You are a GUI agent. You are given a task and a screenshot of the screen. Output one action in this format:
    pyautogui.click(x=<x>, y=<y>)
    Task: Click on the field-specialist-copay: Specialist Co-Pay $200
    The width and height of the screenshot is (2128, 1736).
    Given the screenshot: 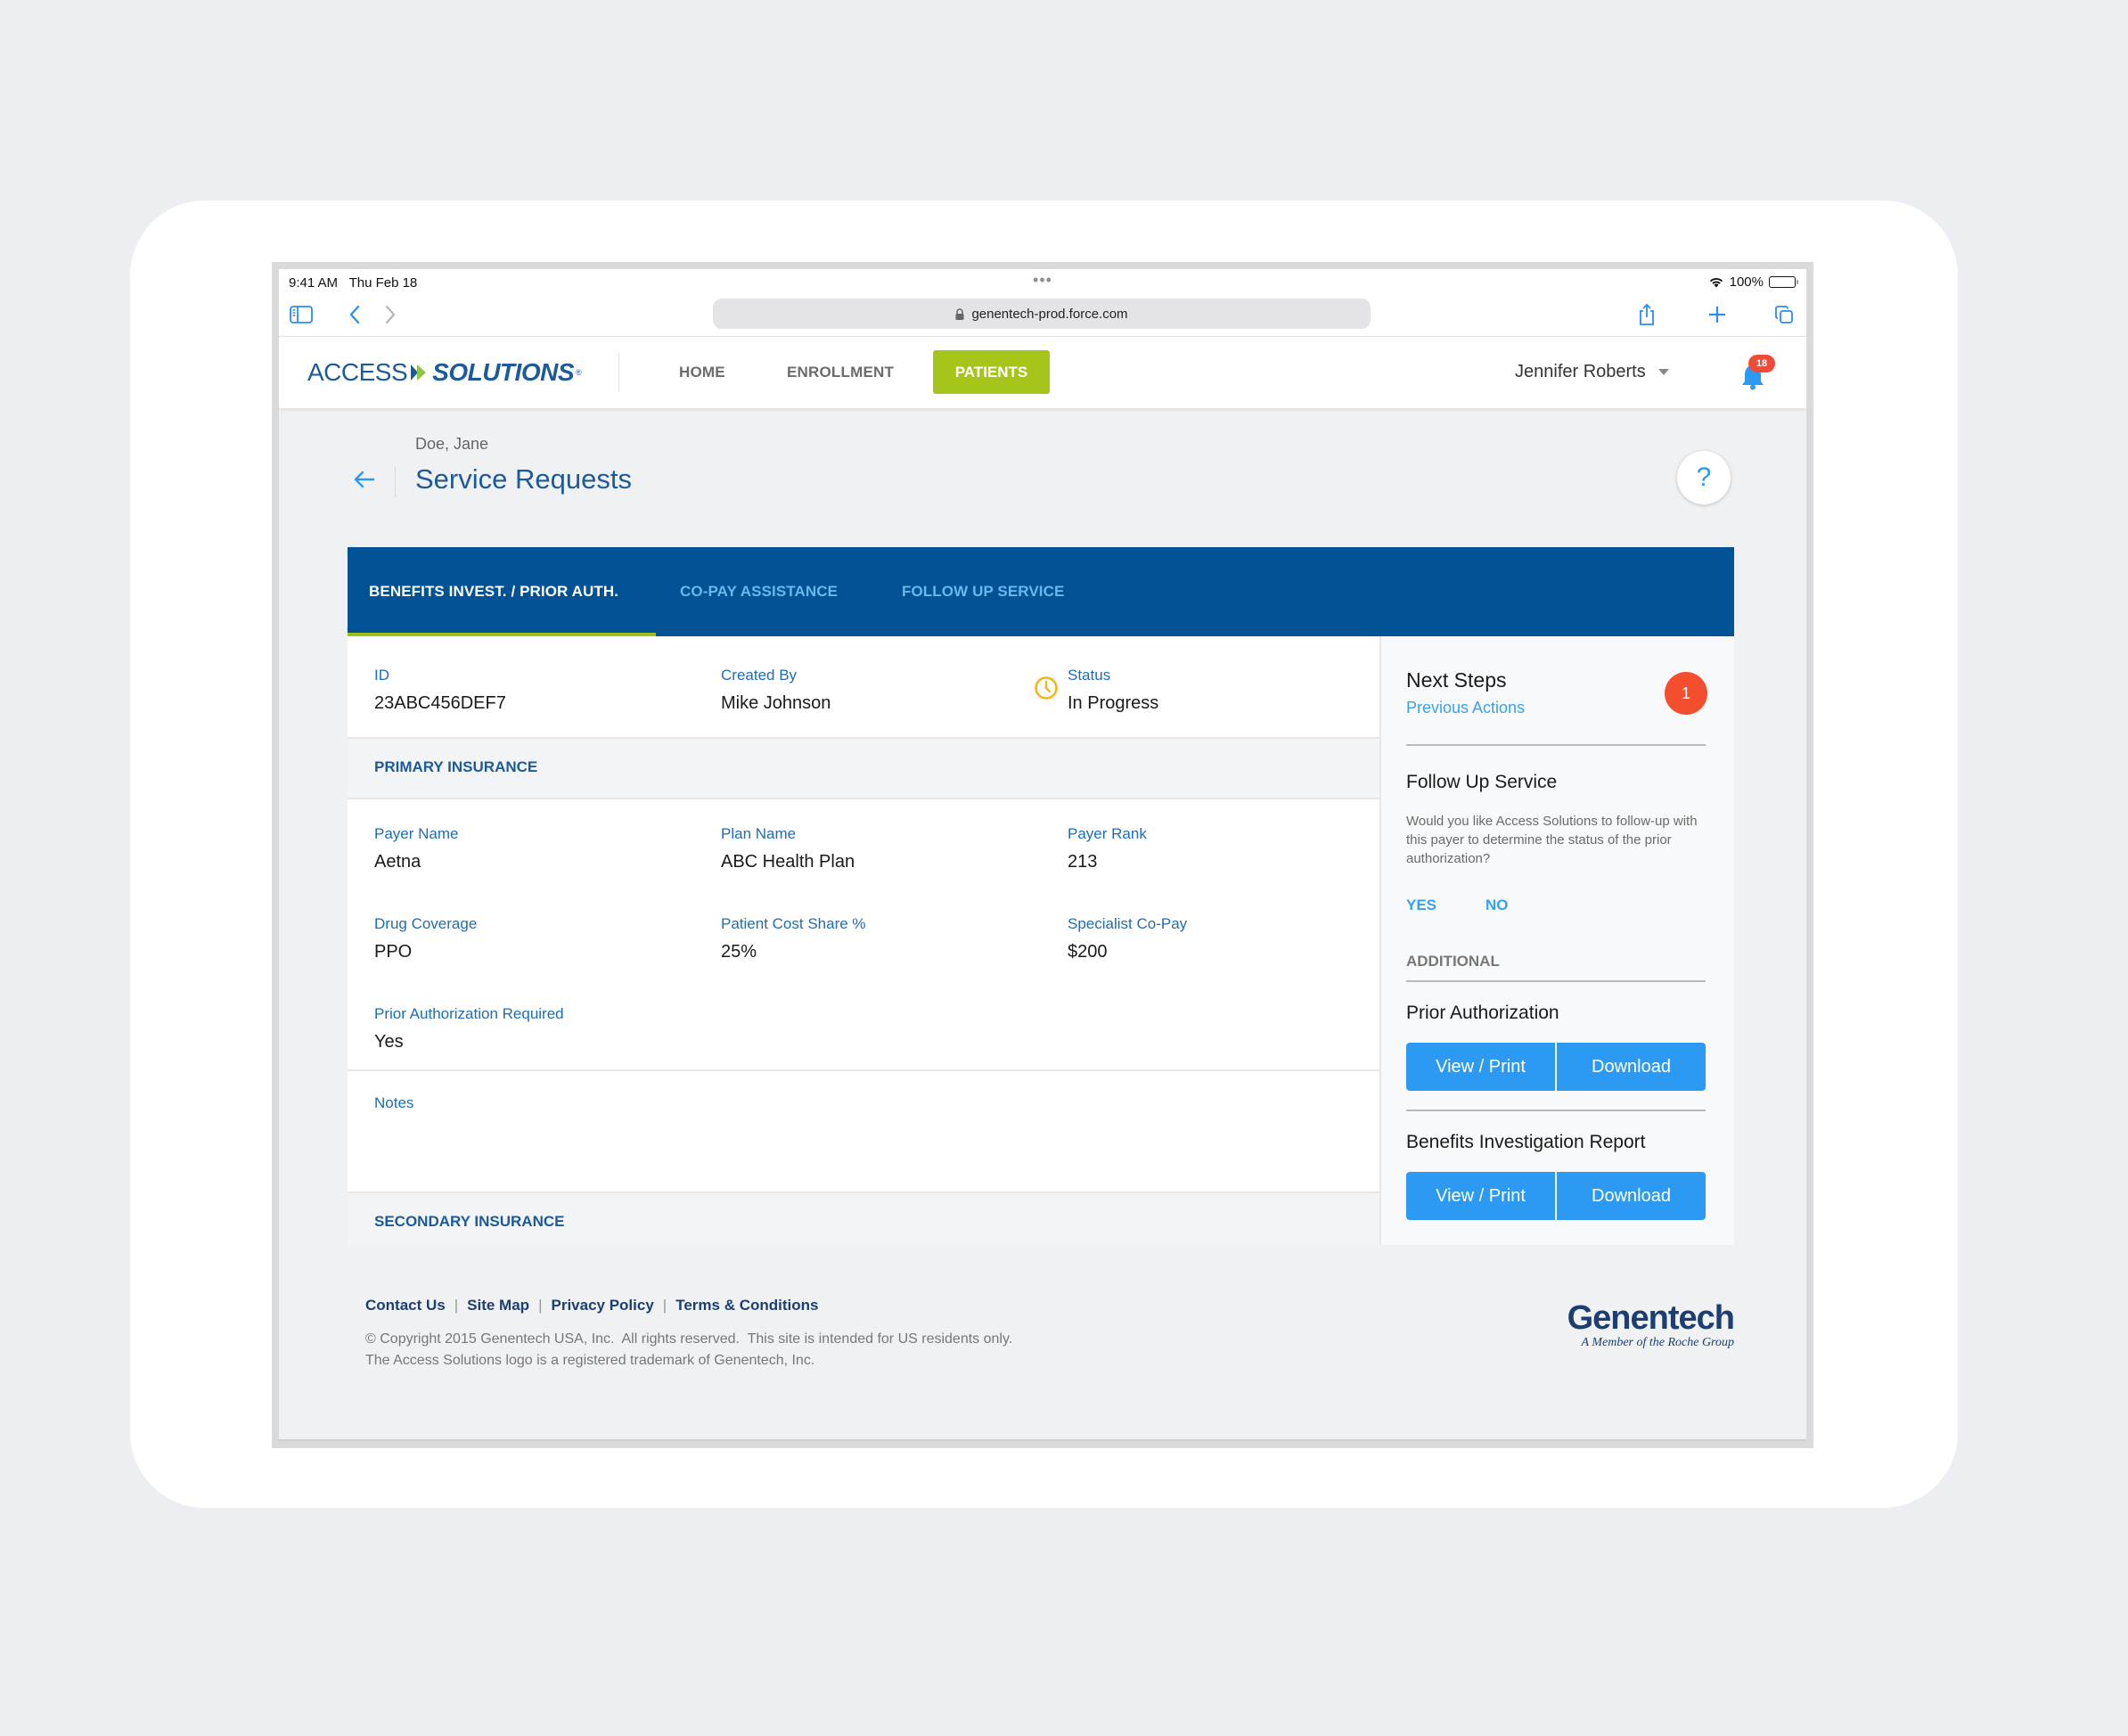 What is the action you would take?
    pyautogui.click(x=1127, y=939)
    